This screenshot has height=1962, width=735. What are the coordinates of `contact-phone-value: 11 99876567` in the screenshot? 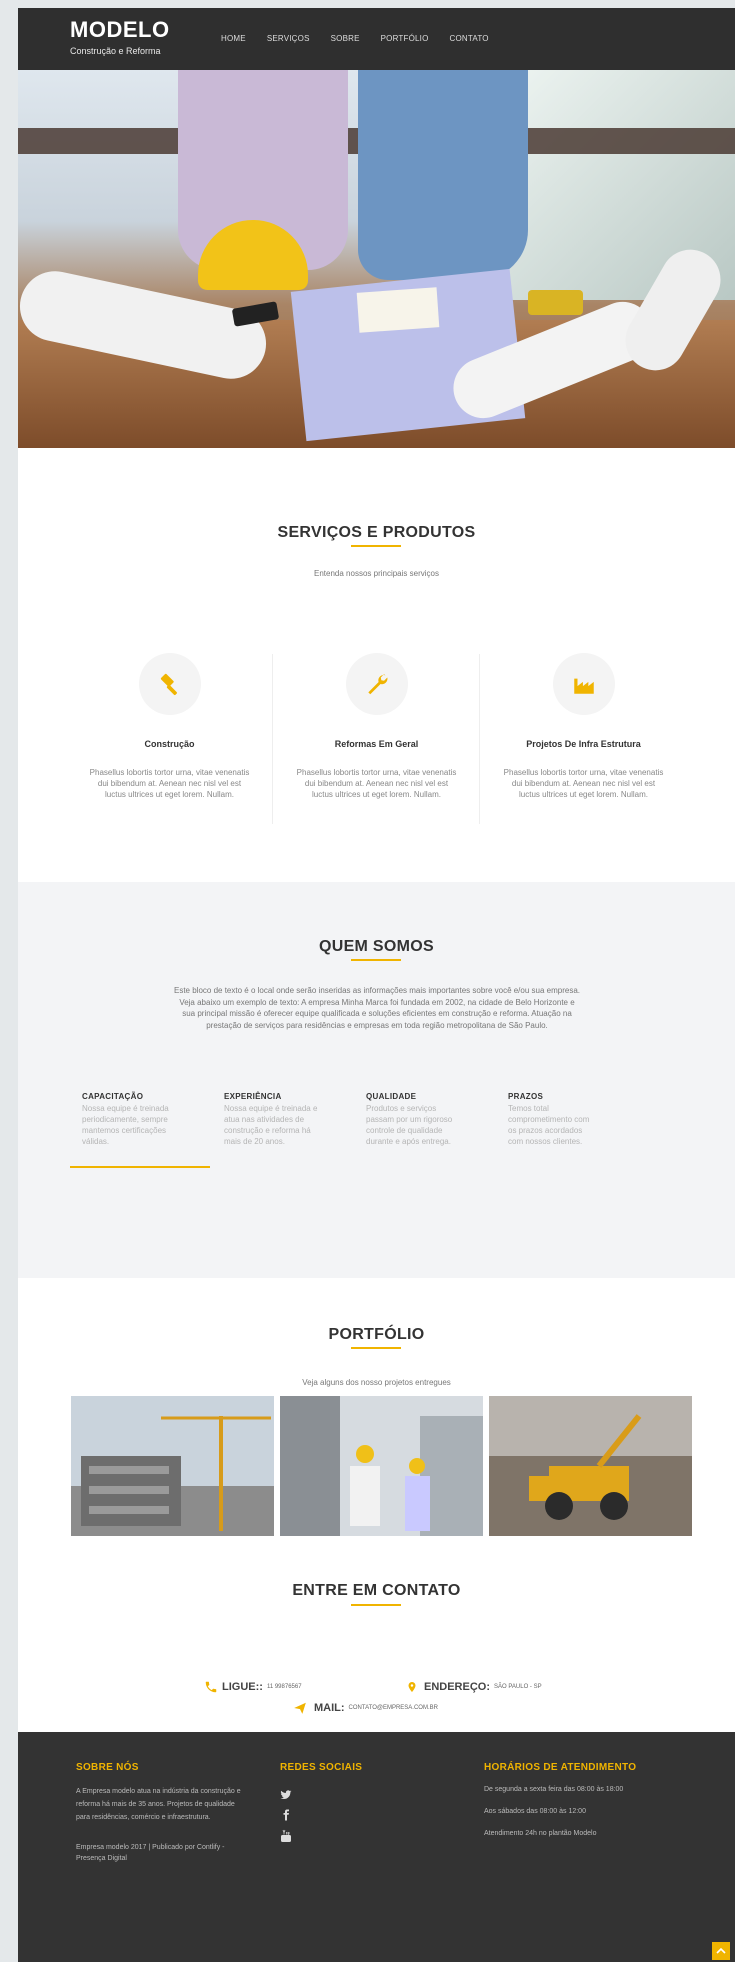 It's located at (284, 1687).